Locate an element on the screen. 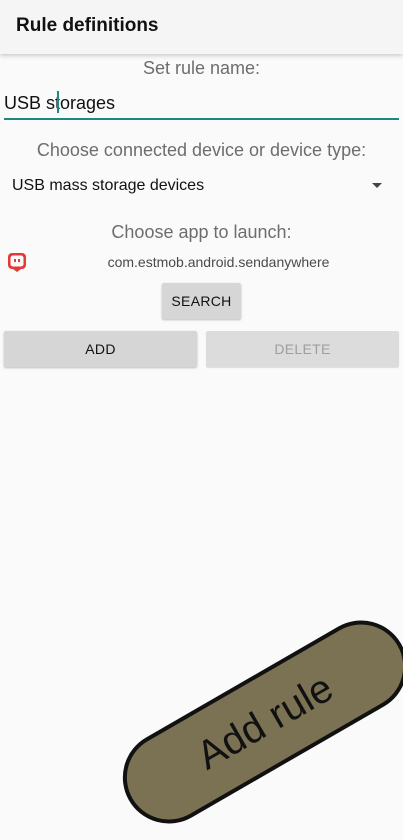 The width and height of the screenshot is (403, 840). rule-name-value: USB storages is located at coordinates (60, 103).